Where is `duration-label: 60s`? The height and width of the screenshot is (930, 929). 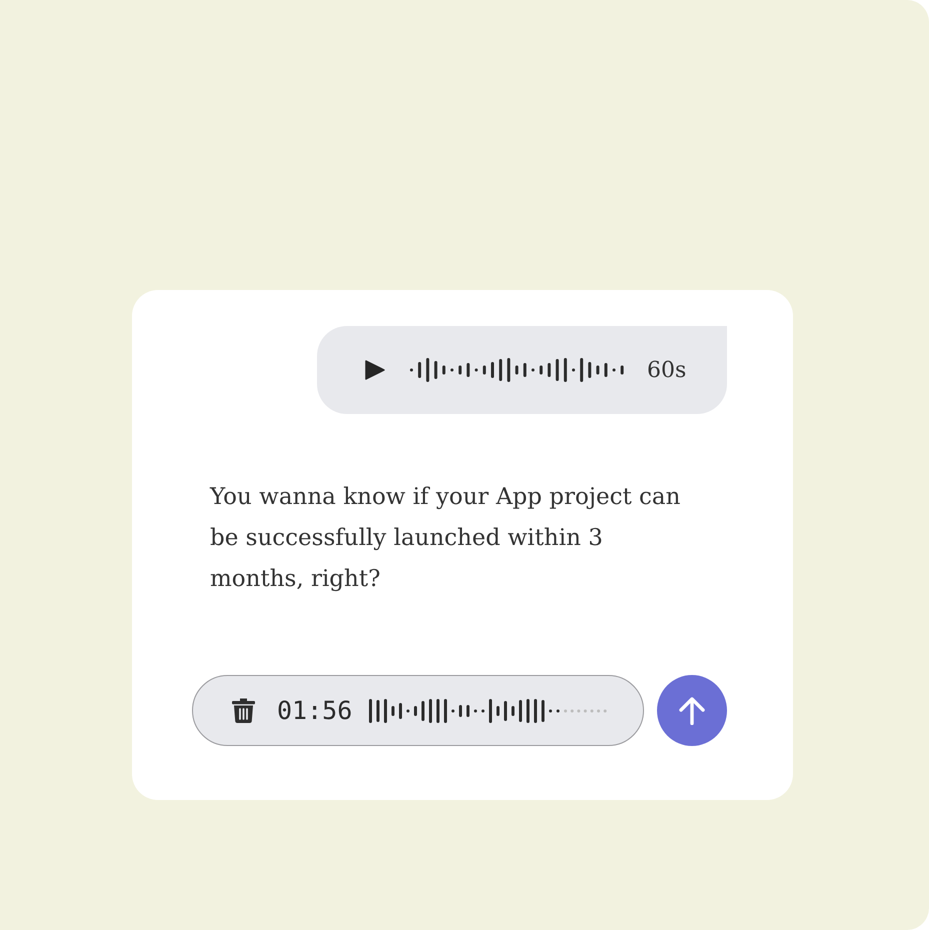 duration-label: 60s is located at coordinates (666, 370).